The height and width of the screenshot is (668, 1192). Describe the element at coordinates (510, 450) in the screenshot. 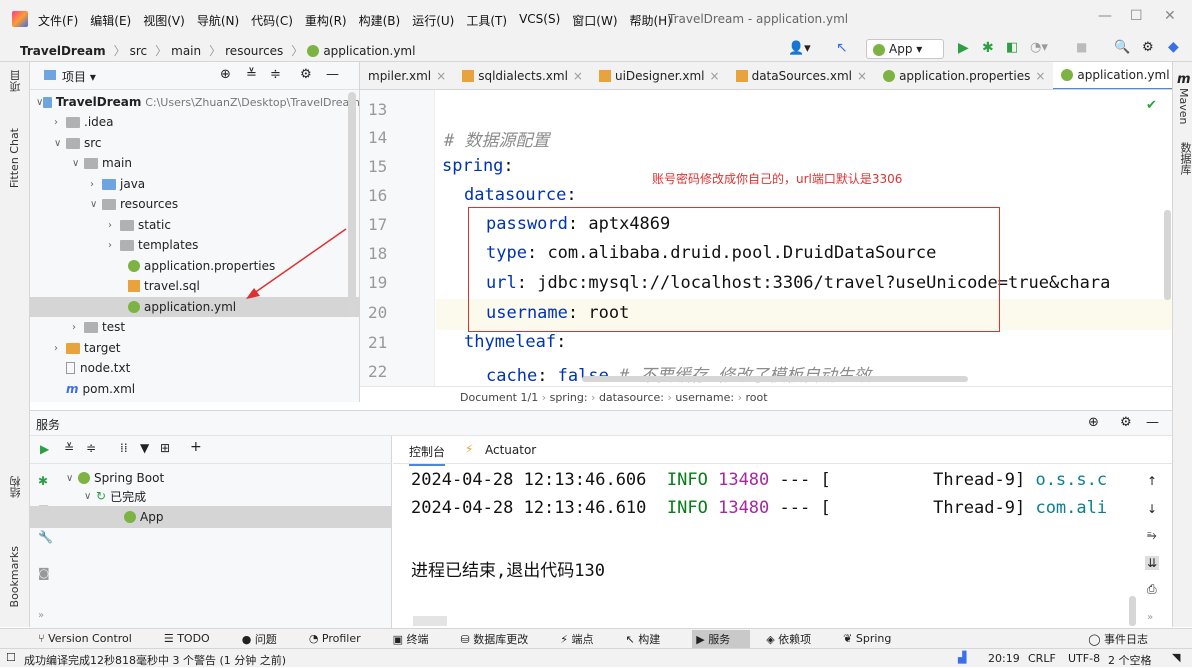

I see `tab-actuator: Actuator` at that location.